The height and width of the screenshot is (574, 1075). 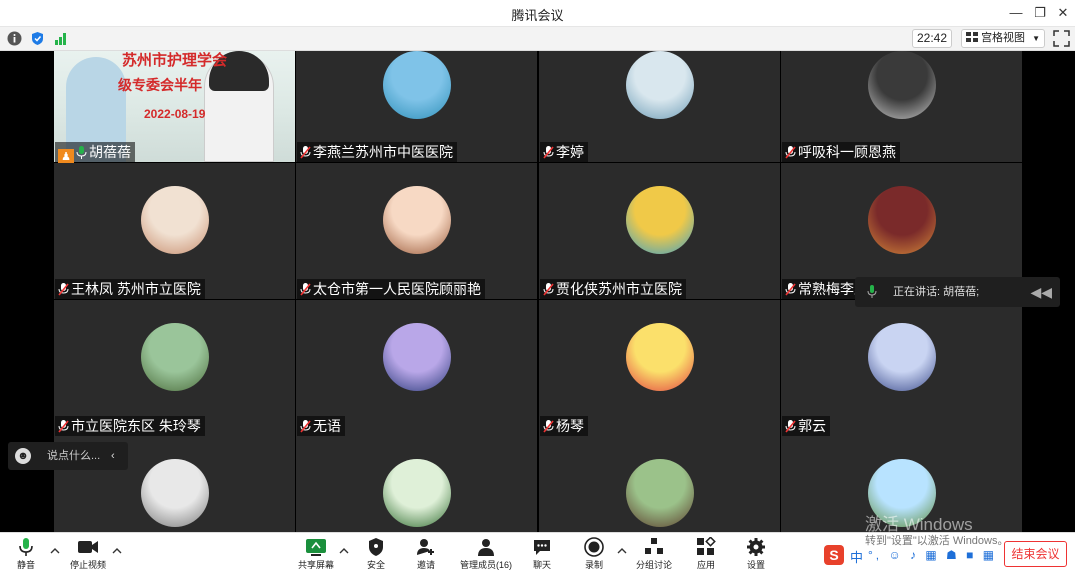 I want to click on fullscreen-icon, so click(x=1061, y=38).